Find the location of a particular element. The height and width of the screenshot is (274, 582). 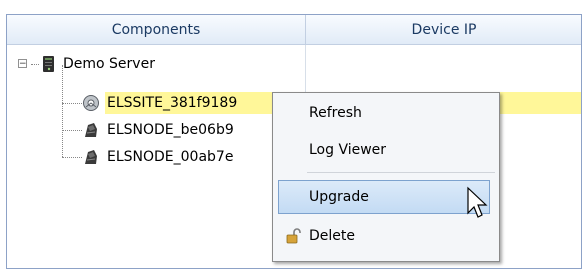

menu-label-log-viewer: Log Viewer is located at coordinates (348, 150).